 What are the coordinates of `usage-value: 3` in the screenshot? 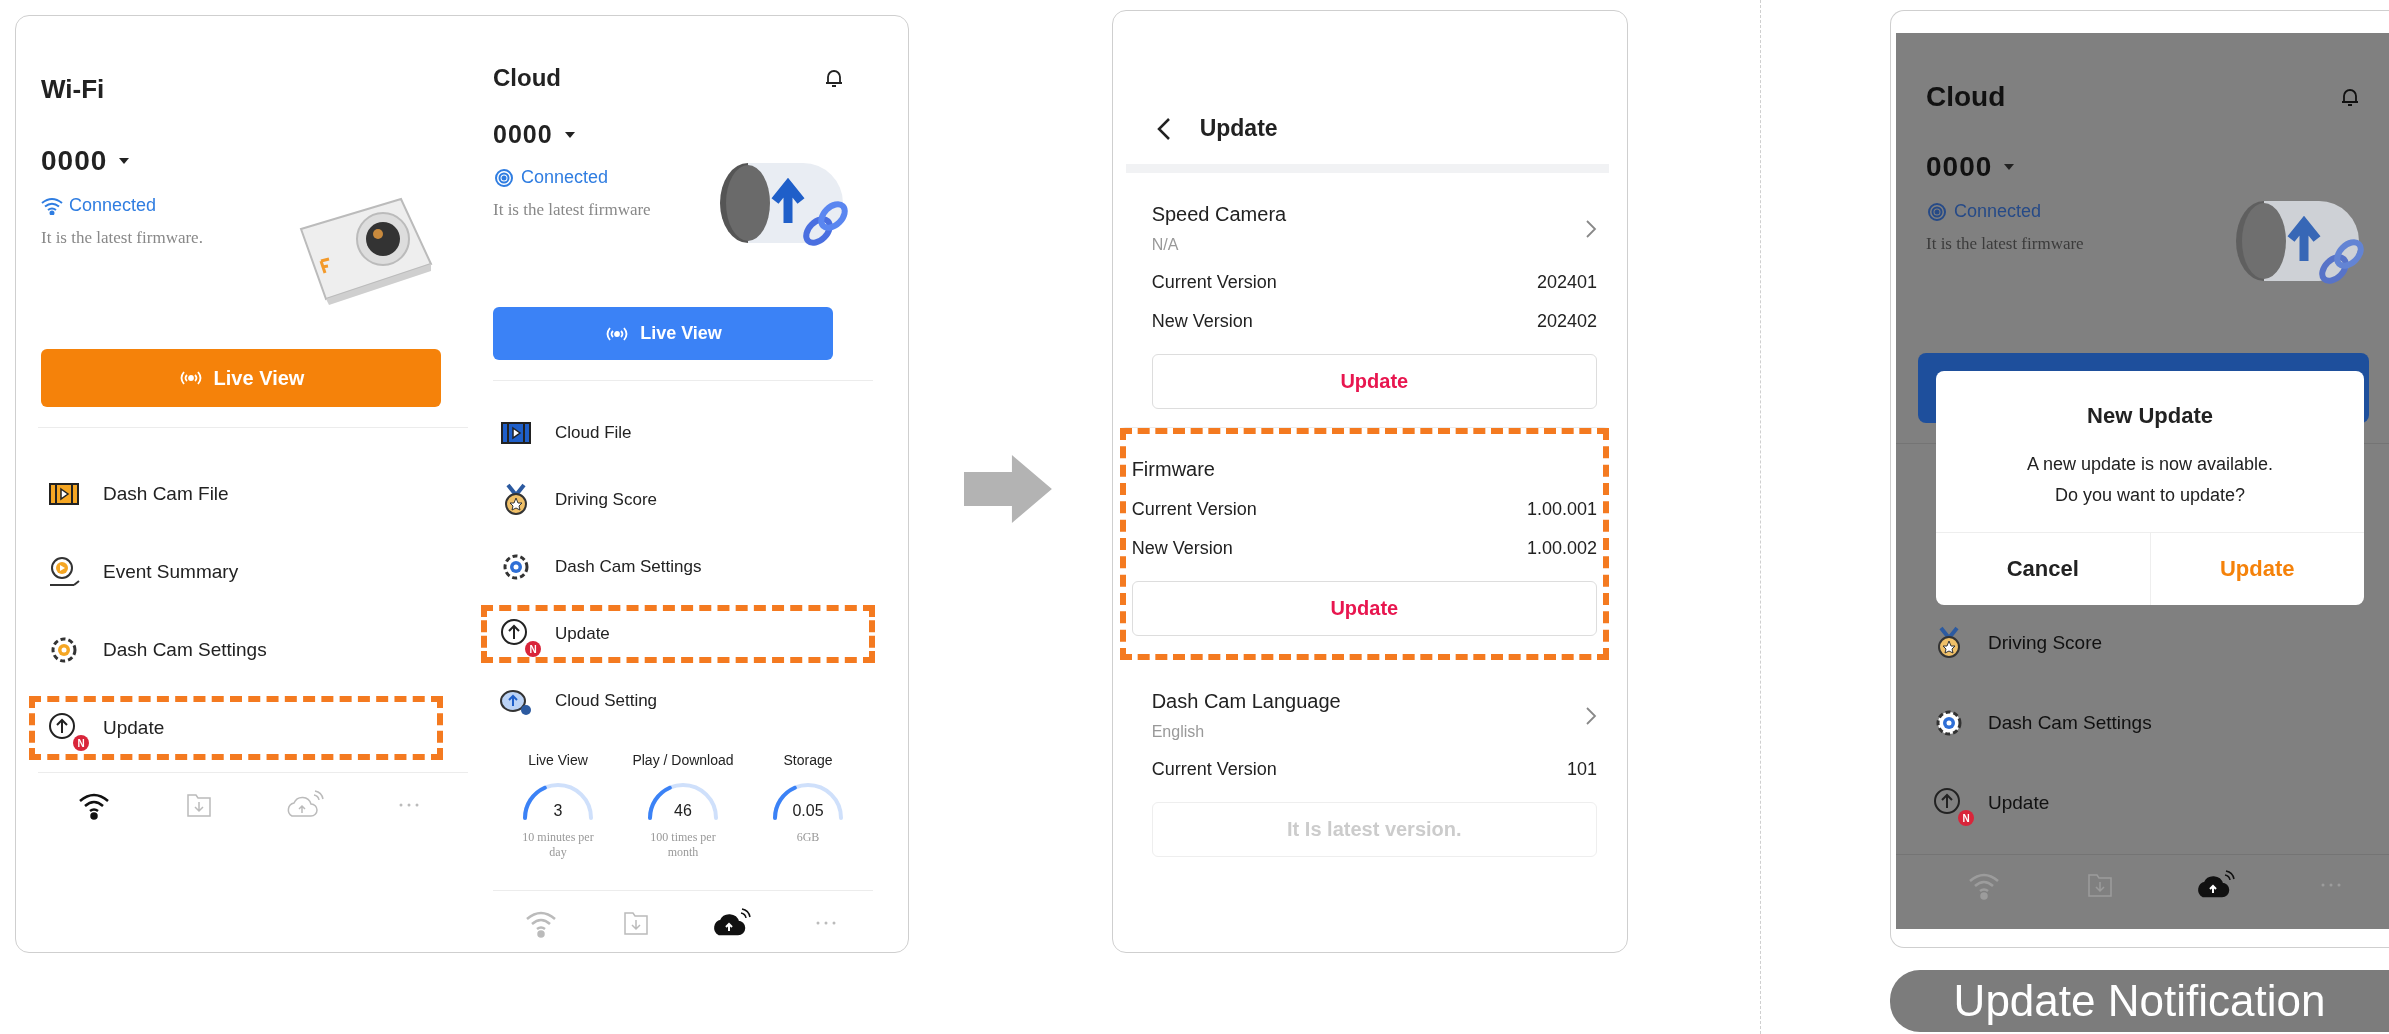 It's located at (558, 811).